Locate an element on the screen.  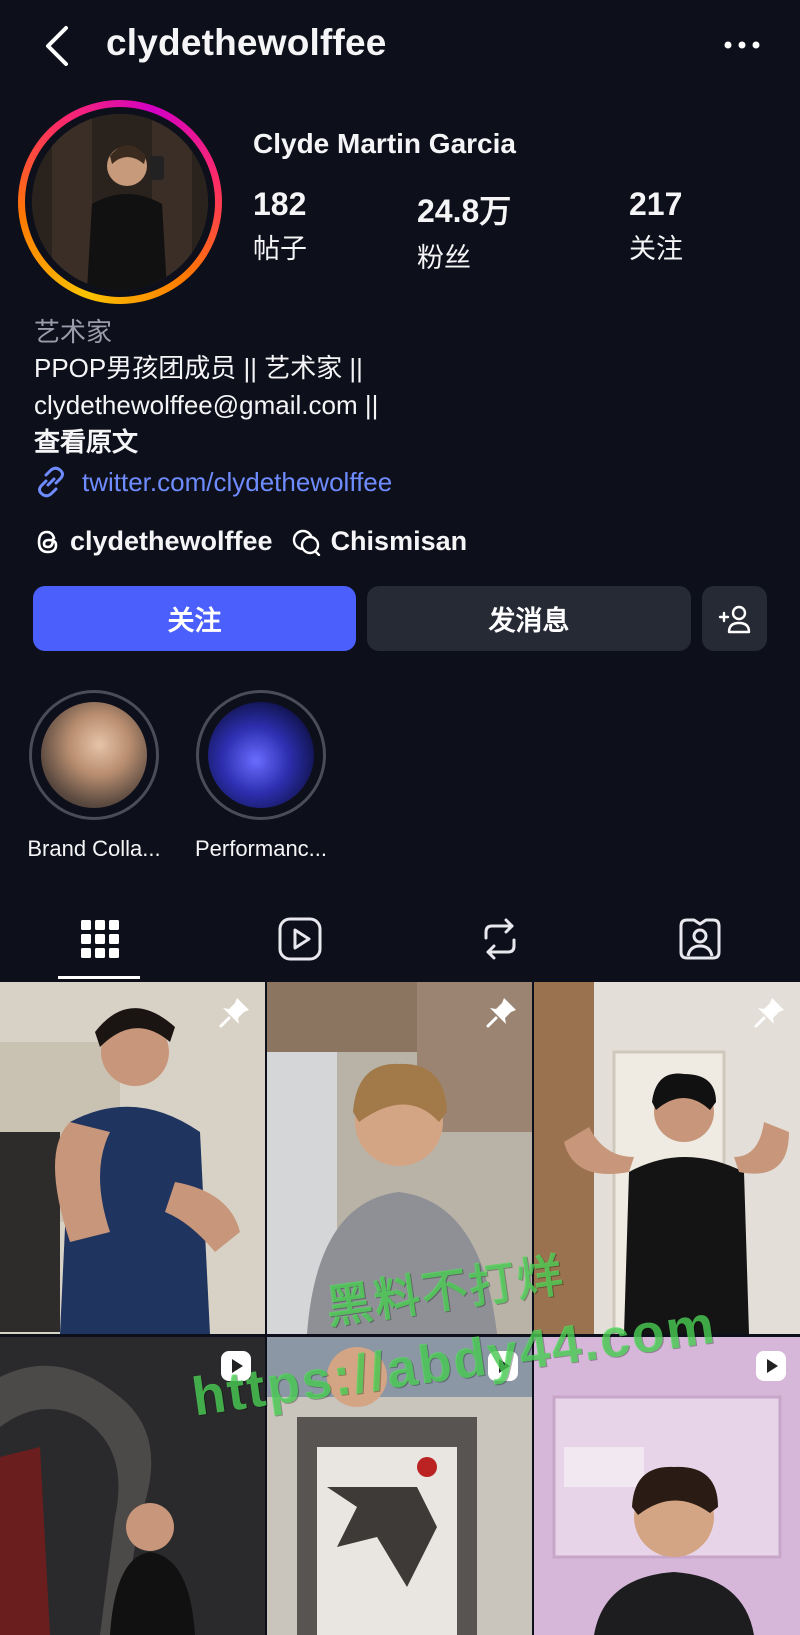
add-person-icon is located at coordinates (734, 619).